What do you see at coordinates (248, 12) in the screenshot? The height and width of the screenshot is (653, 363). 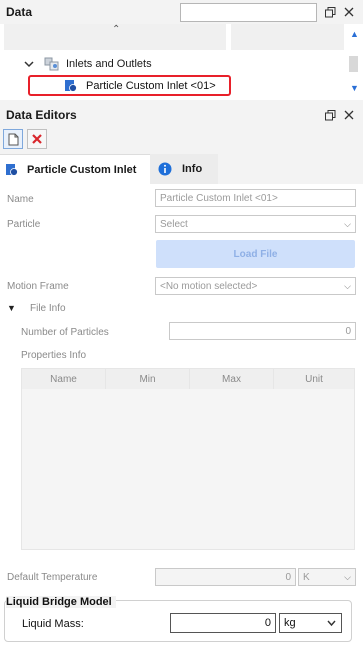 I see `search-input` at bounding box center [248, 12].